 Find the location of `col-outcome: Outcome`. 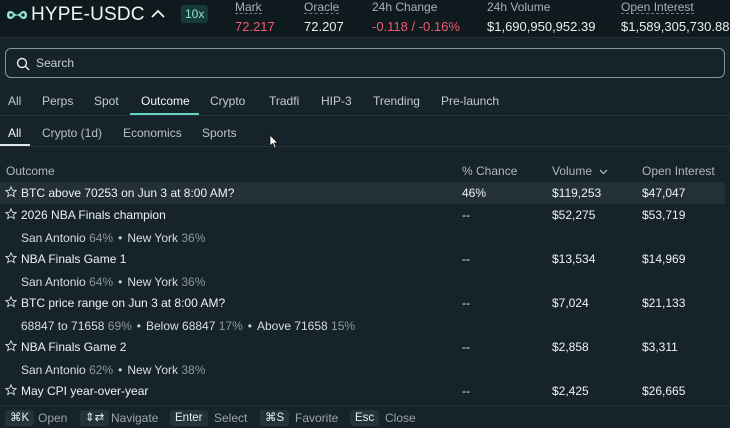

col-outcome: Outcome is located at coordinates (30, 171).